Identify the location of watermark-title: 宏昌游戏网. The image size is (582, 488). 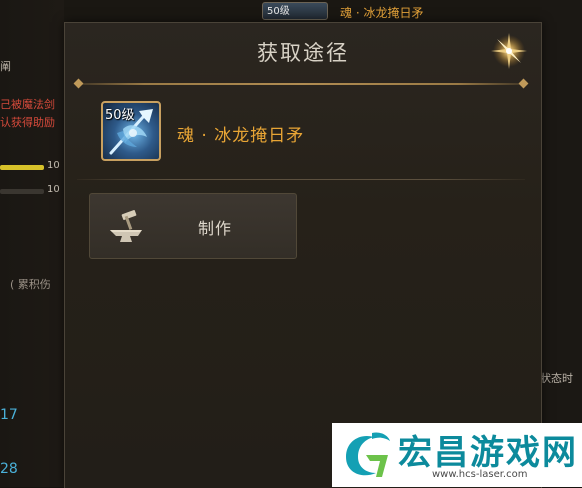
(488, 453).